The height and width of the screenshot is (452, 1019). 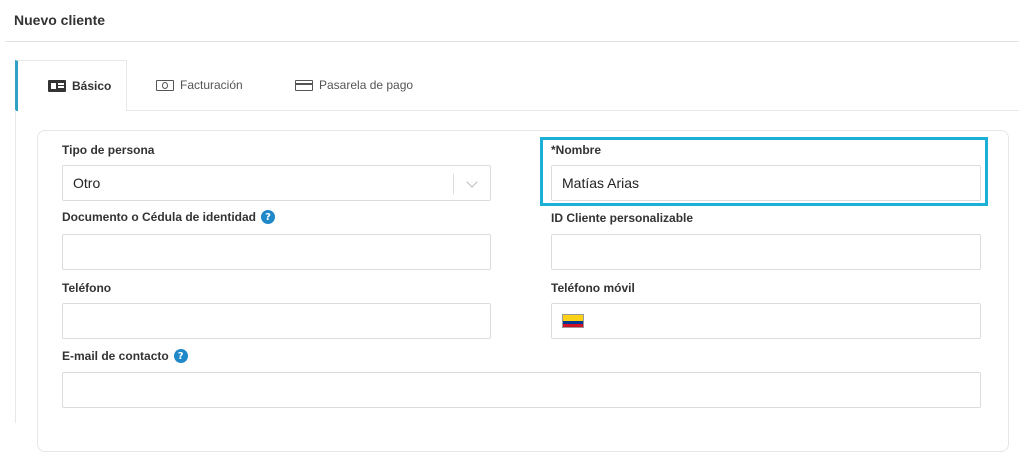 I want to click on email-label-text: E-mail de contacto, so click(x=115, y=356).